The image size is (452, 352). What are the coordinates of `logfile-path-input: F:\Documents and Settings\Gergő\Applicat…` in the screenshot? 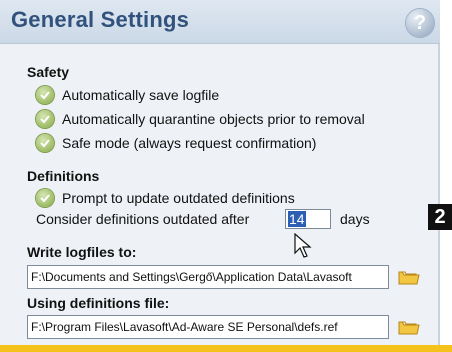 It's located at (208, 277).